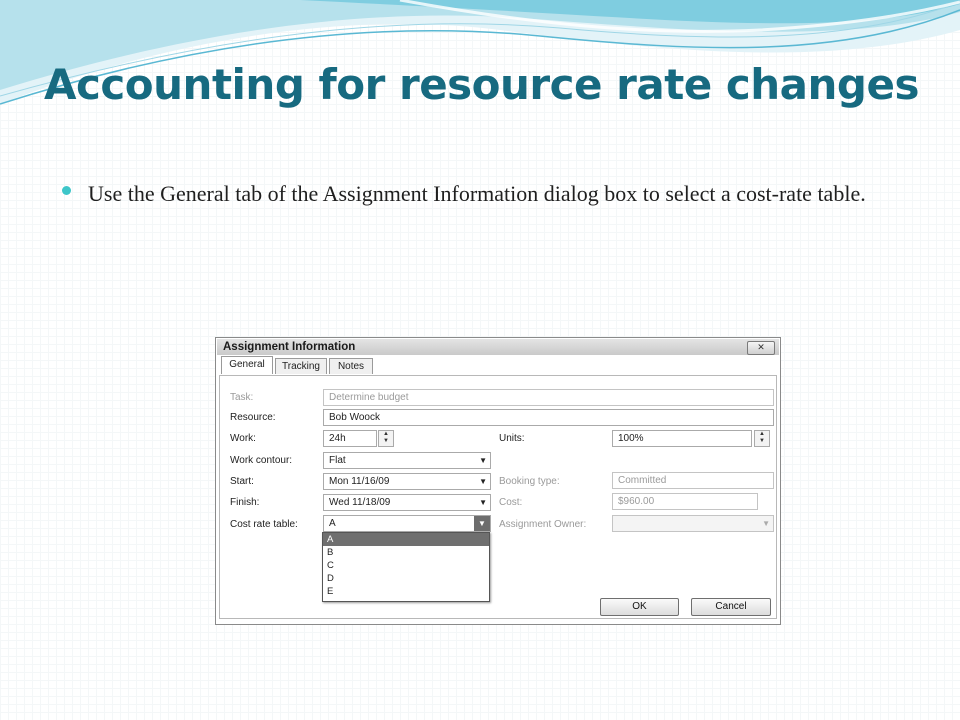 Image resolution: width=960 pixels, height=720 pixels. What do you see at coordinates (407, 523) in the screenshot?
I see `cost-rate-table-select: A ▼` at bounding box center [407, 523].